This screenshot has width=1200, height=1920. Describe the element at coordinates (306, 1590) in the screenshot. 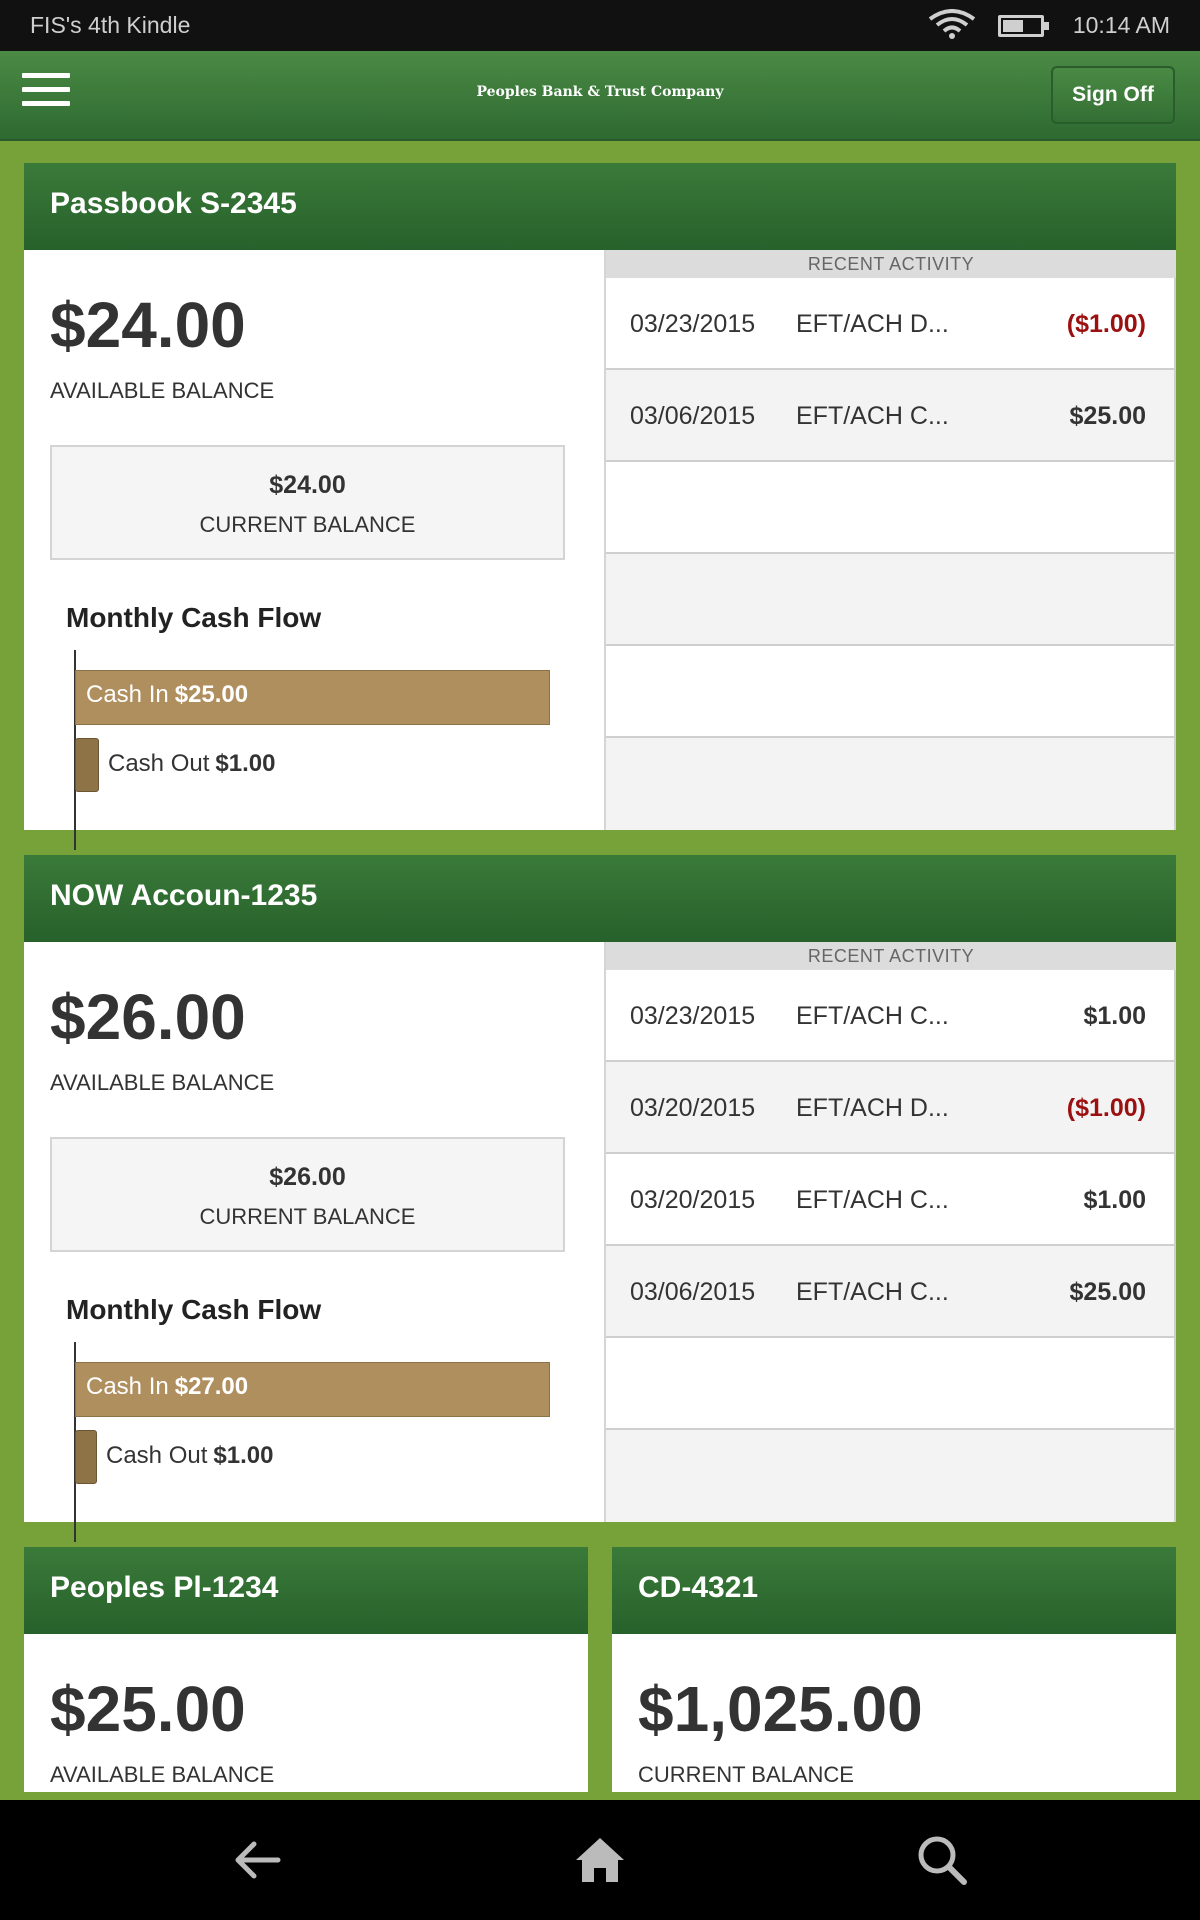

I see `account-title: Peoples Pl-1234` at that location.